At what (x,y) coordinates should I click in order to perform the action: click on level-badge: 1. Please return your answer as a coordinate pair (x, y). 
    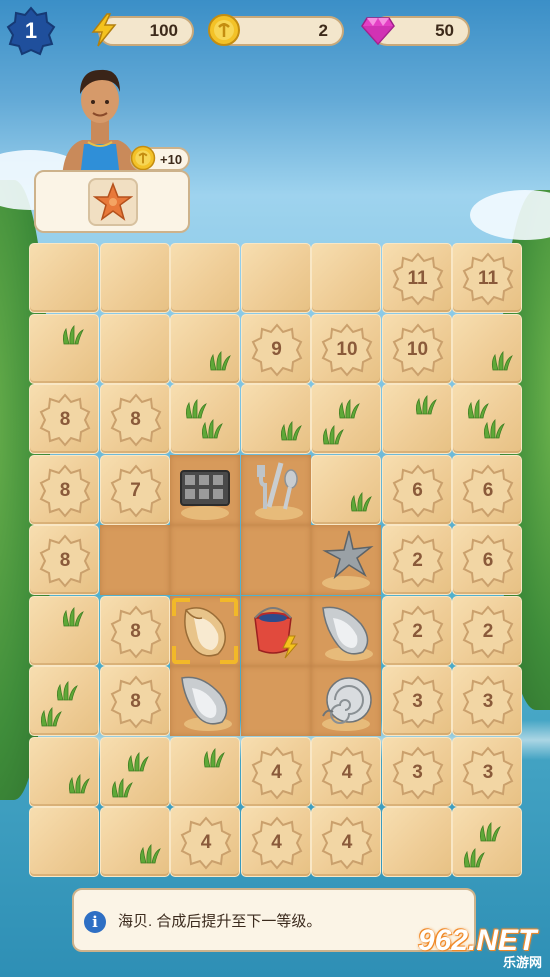
    Looking at the image, I should click on (31, 31).